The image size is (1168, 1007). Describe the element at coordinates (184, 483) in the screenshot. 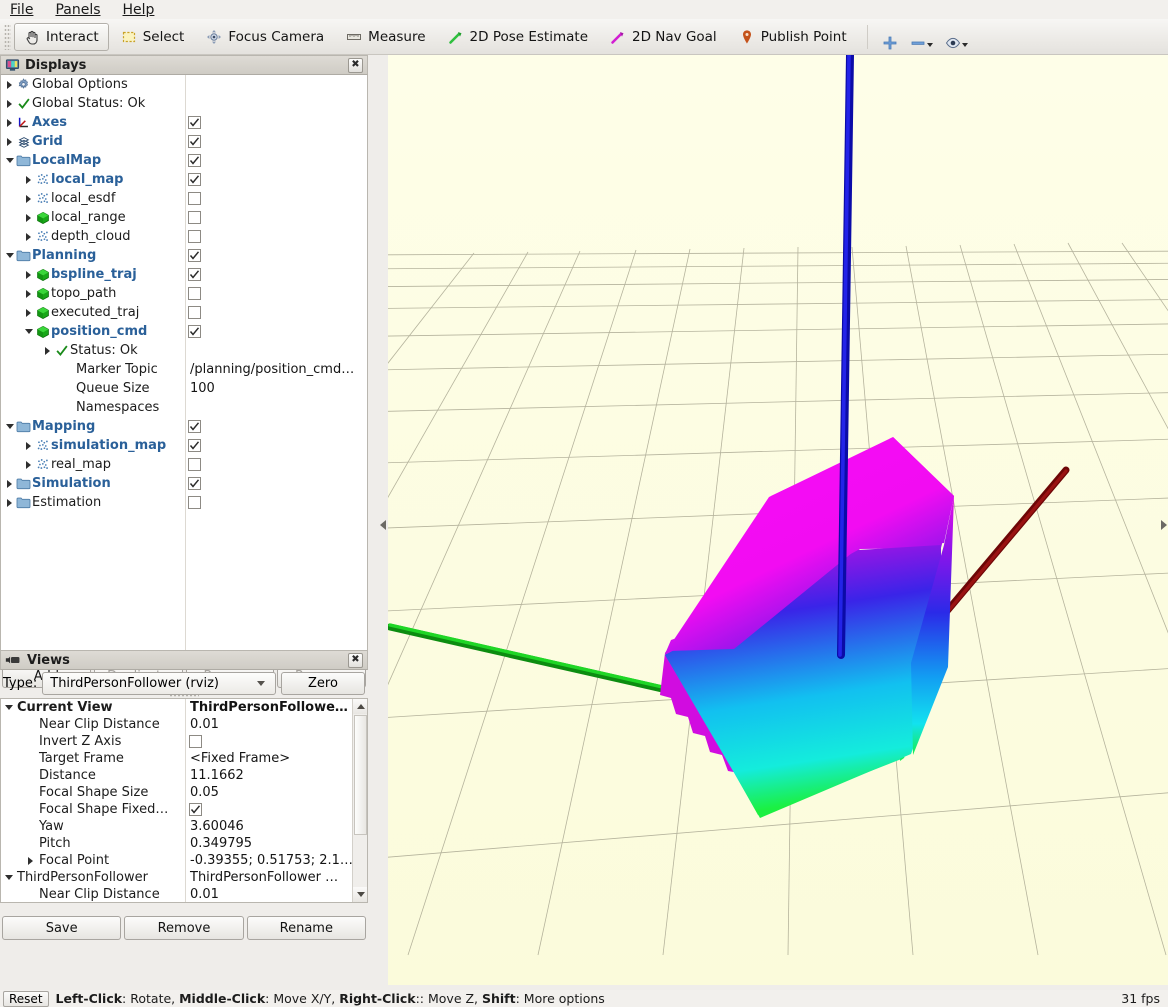

I see `display-tree-row: Simulation` at that location.